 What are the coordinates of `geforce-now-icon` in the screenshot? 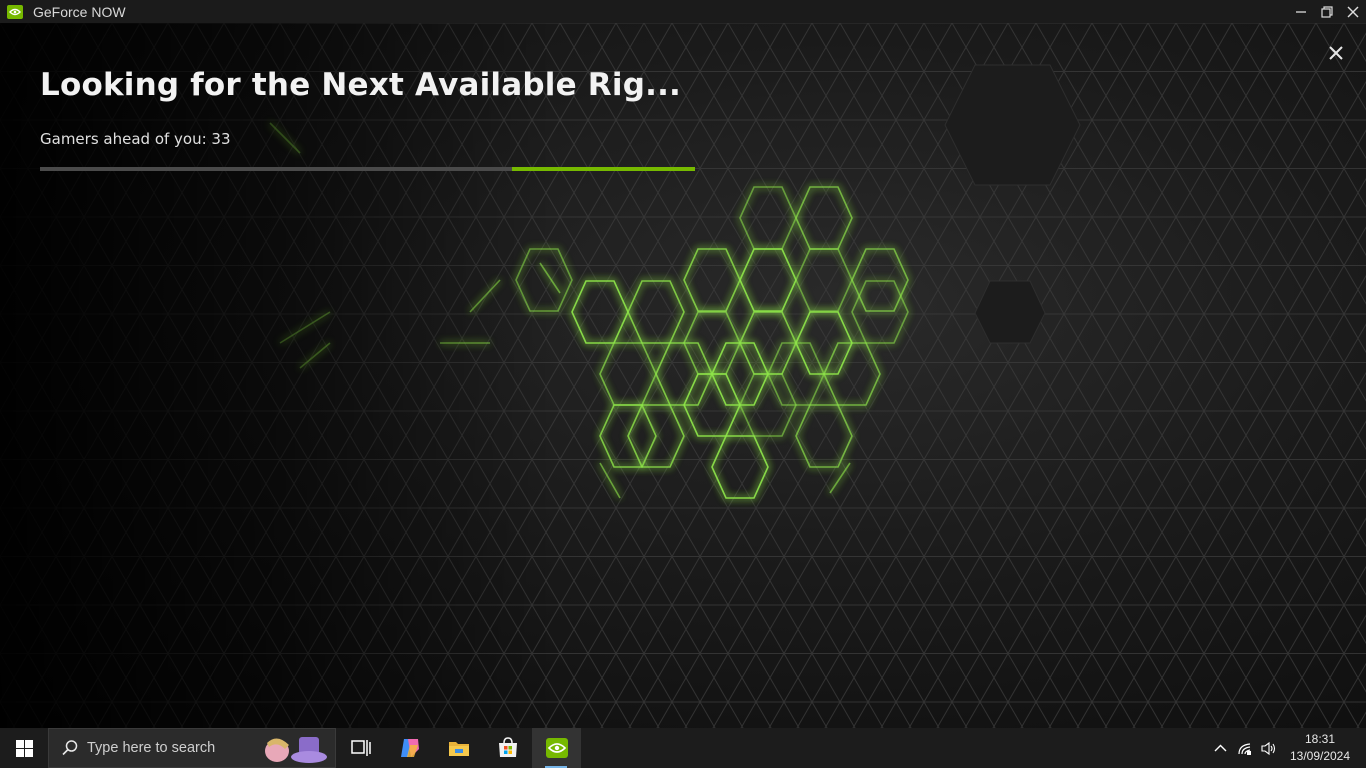 It's located at (556, 748).